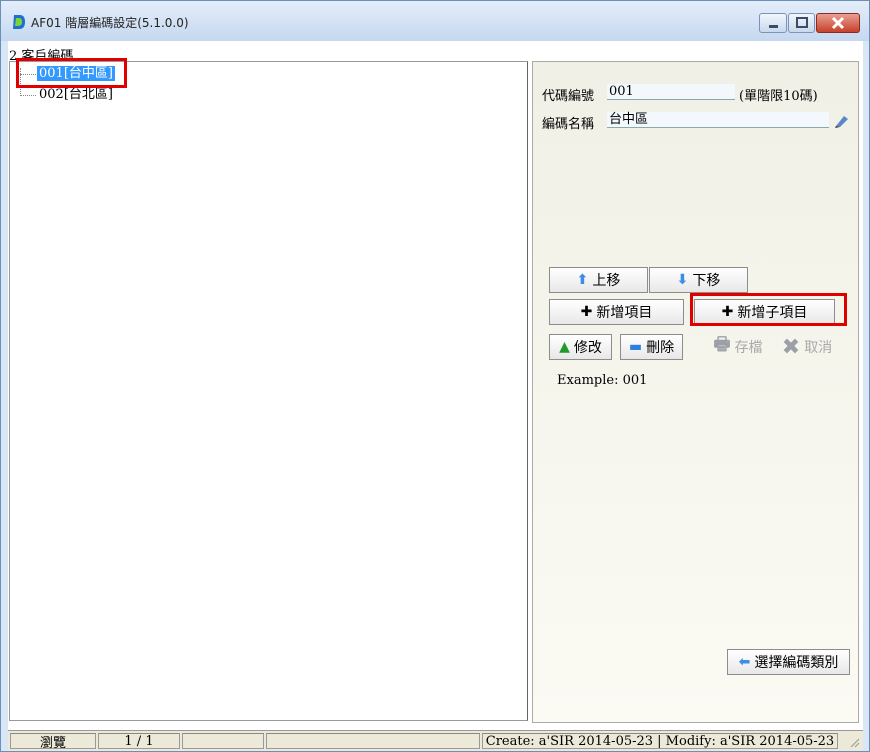 Image resolution: width=870 pixels, height=752 pixels. I want to click on move-down-button: ⬇ 下移, so click(698, 280).